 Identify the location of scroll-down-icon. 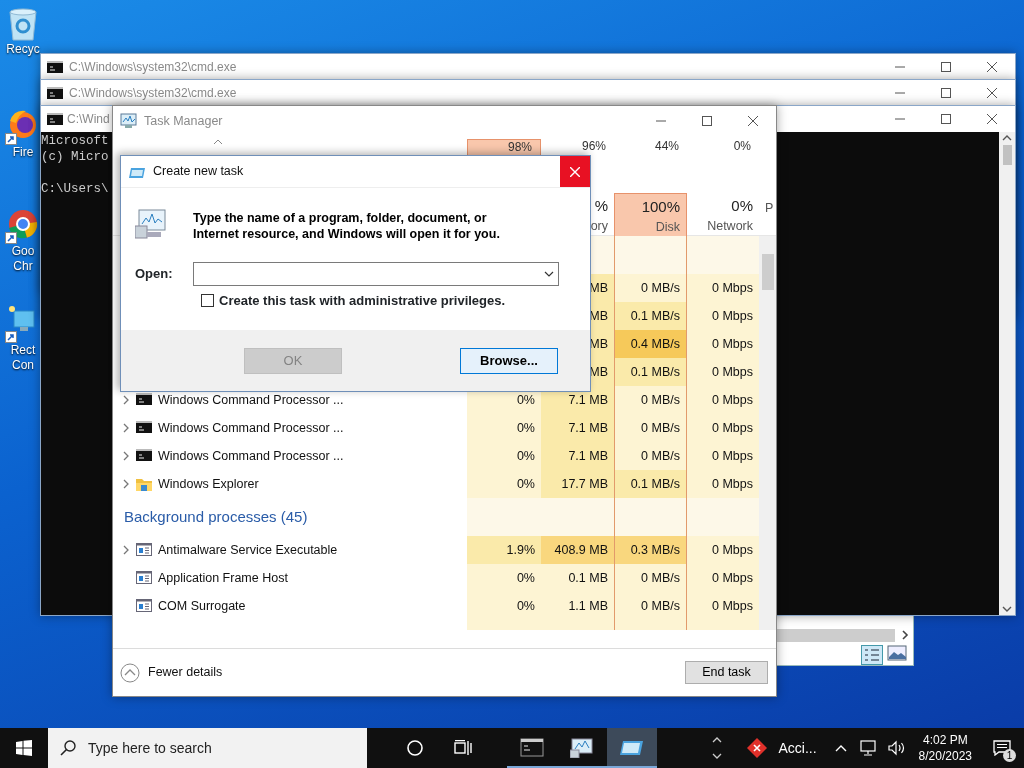
(717, 756).